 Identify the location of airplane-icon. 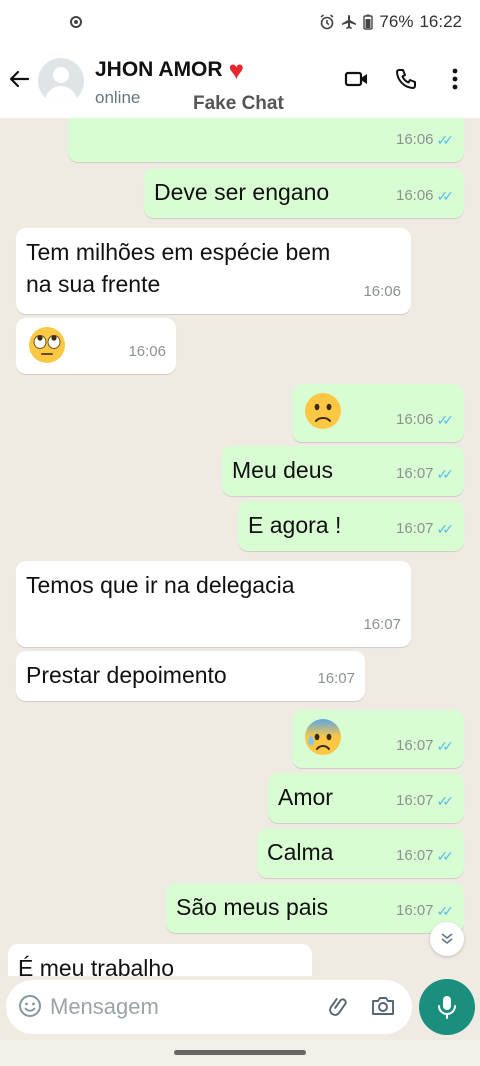
(349, 22).